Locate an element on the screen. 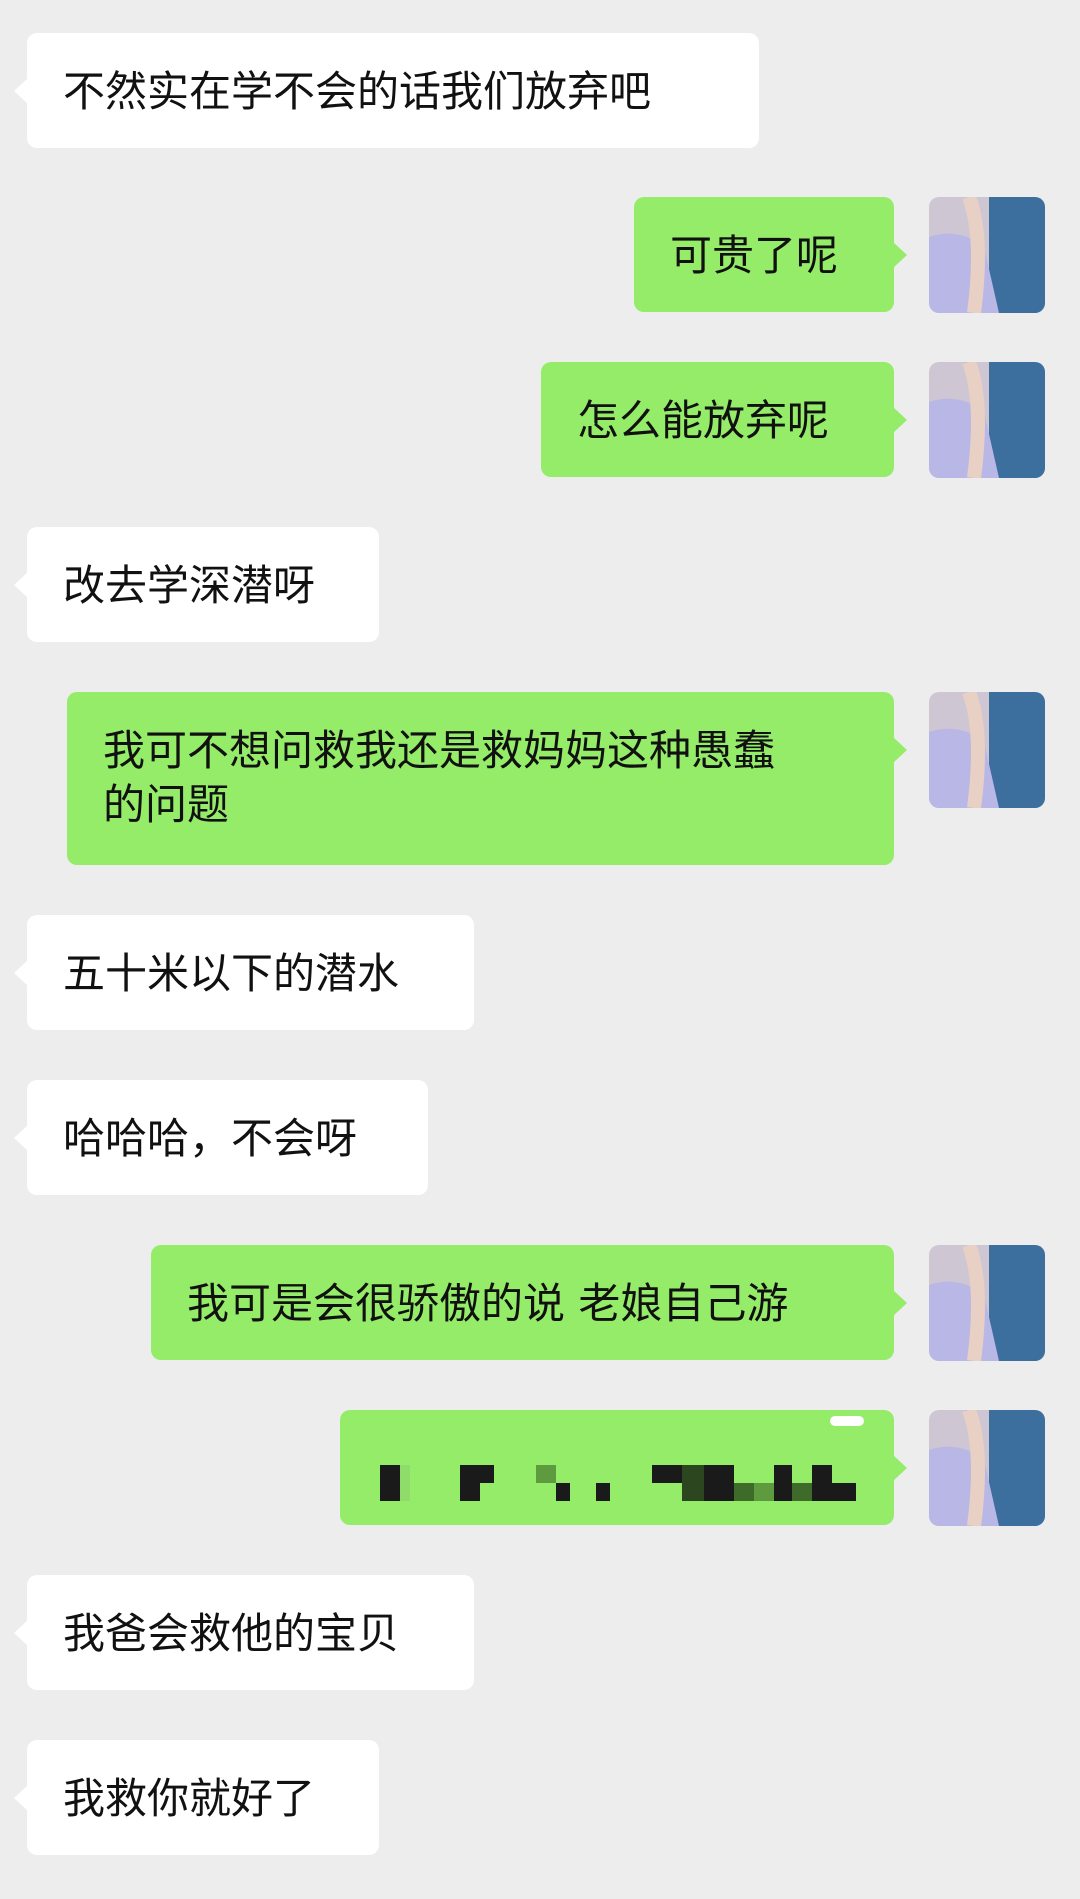 The width and height of the screenshot is (1080, 1899). message-bubble-outgoing: 可贵了呢 is located at coordinates (770, 254).